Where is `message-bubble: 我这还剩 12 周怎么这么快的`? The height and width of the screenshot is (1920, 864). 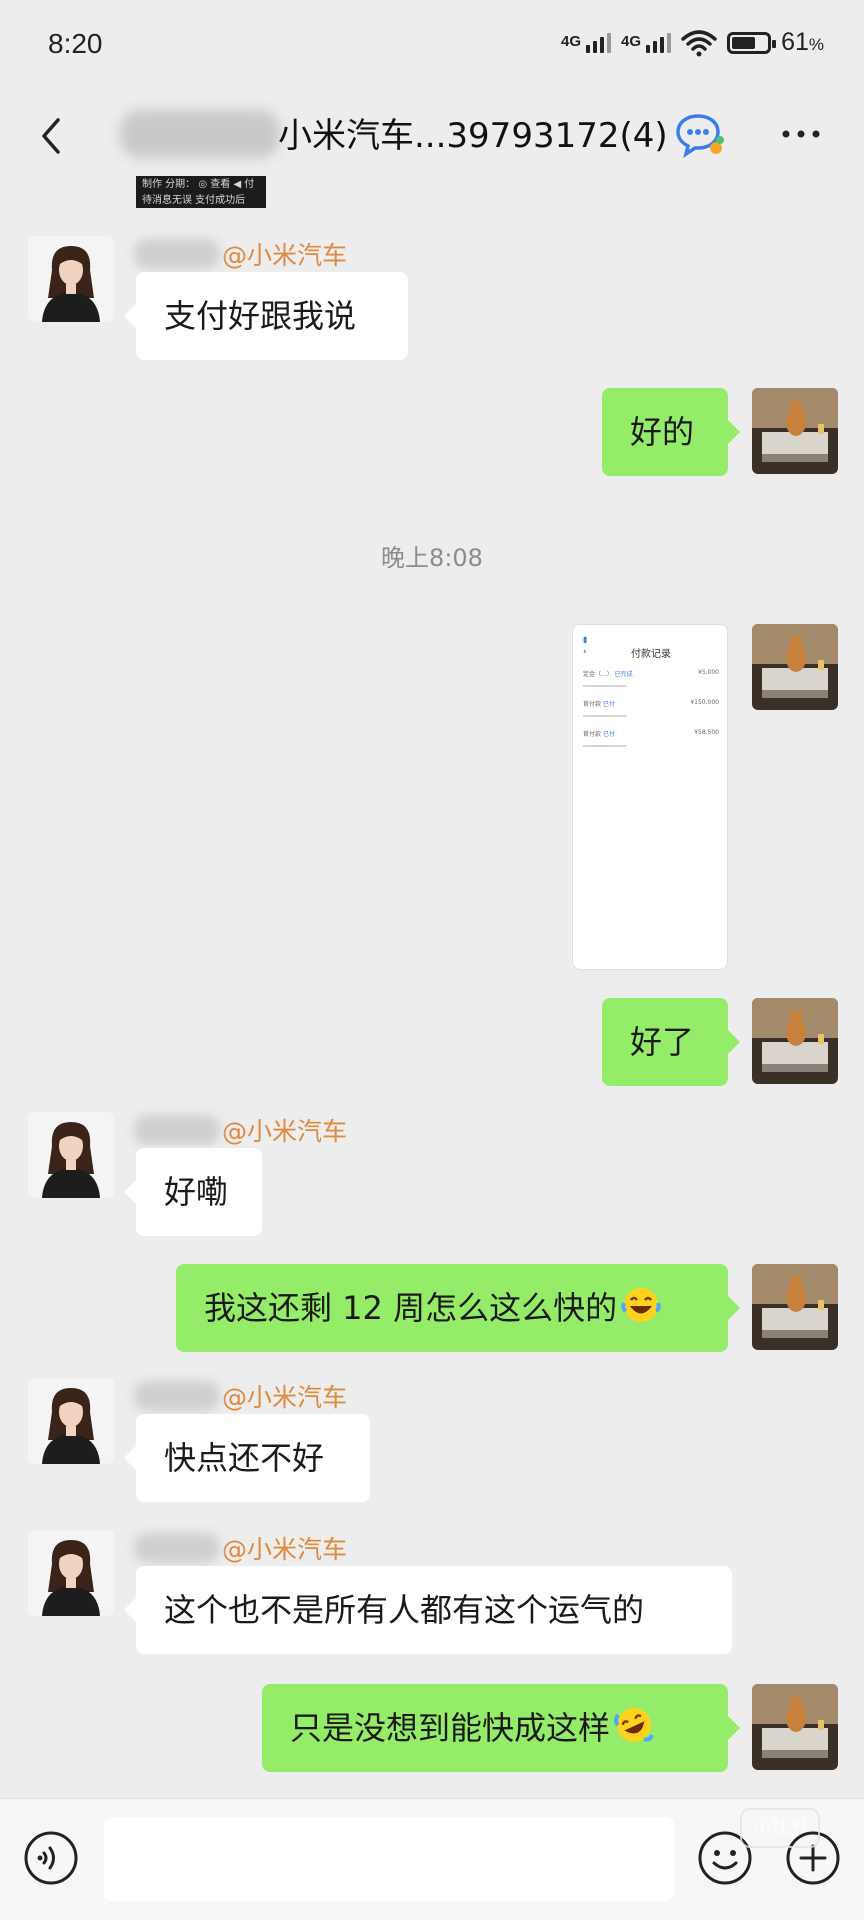 message-bubble: 我这还剩 12 周怎么这么快的 is located at coordinates (458, 1308).